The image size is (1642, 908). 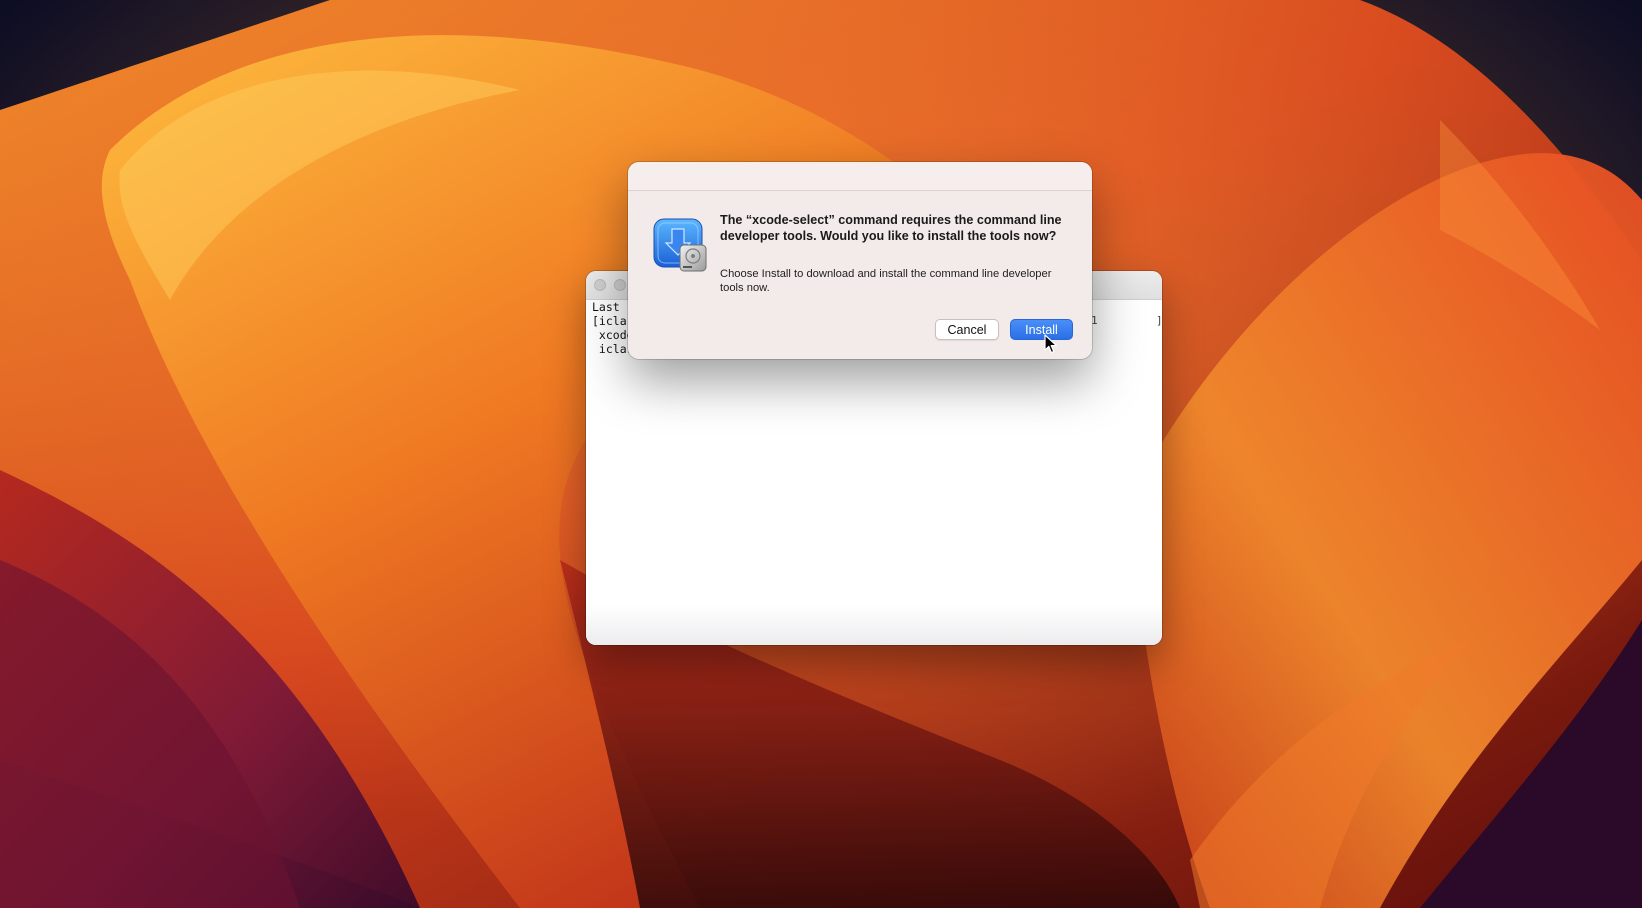 I want to click on terminal-bottom-shade, so click(x=874, y=625).